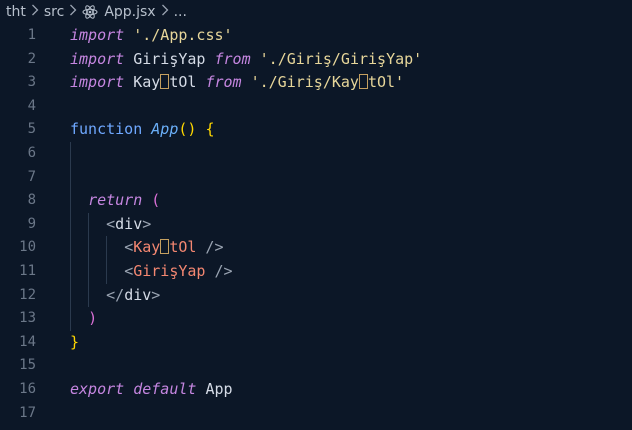  Describe the element at coordinates (54, 12) in the screenshot. I see `breadcrumb-item-src: src` at that location.